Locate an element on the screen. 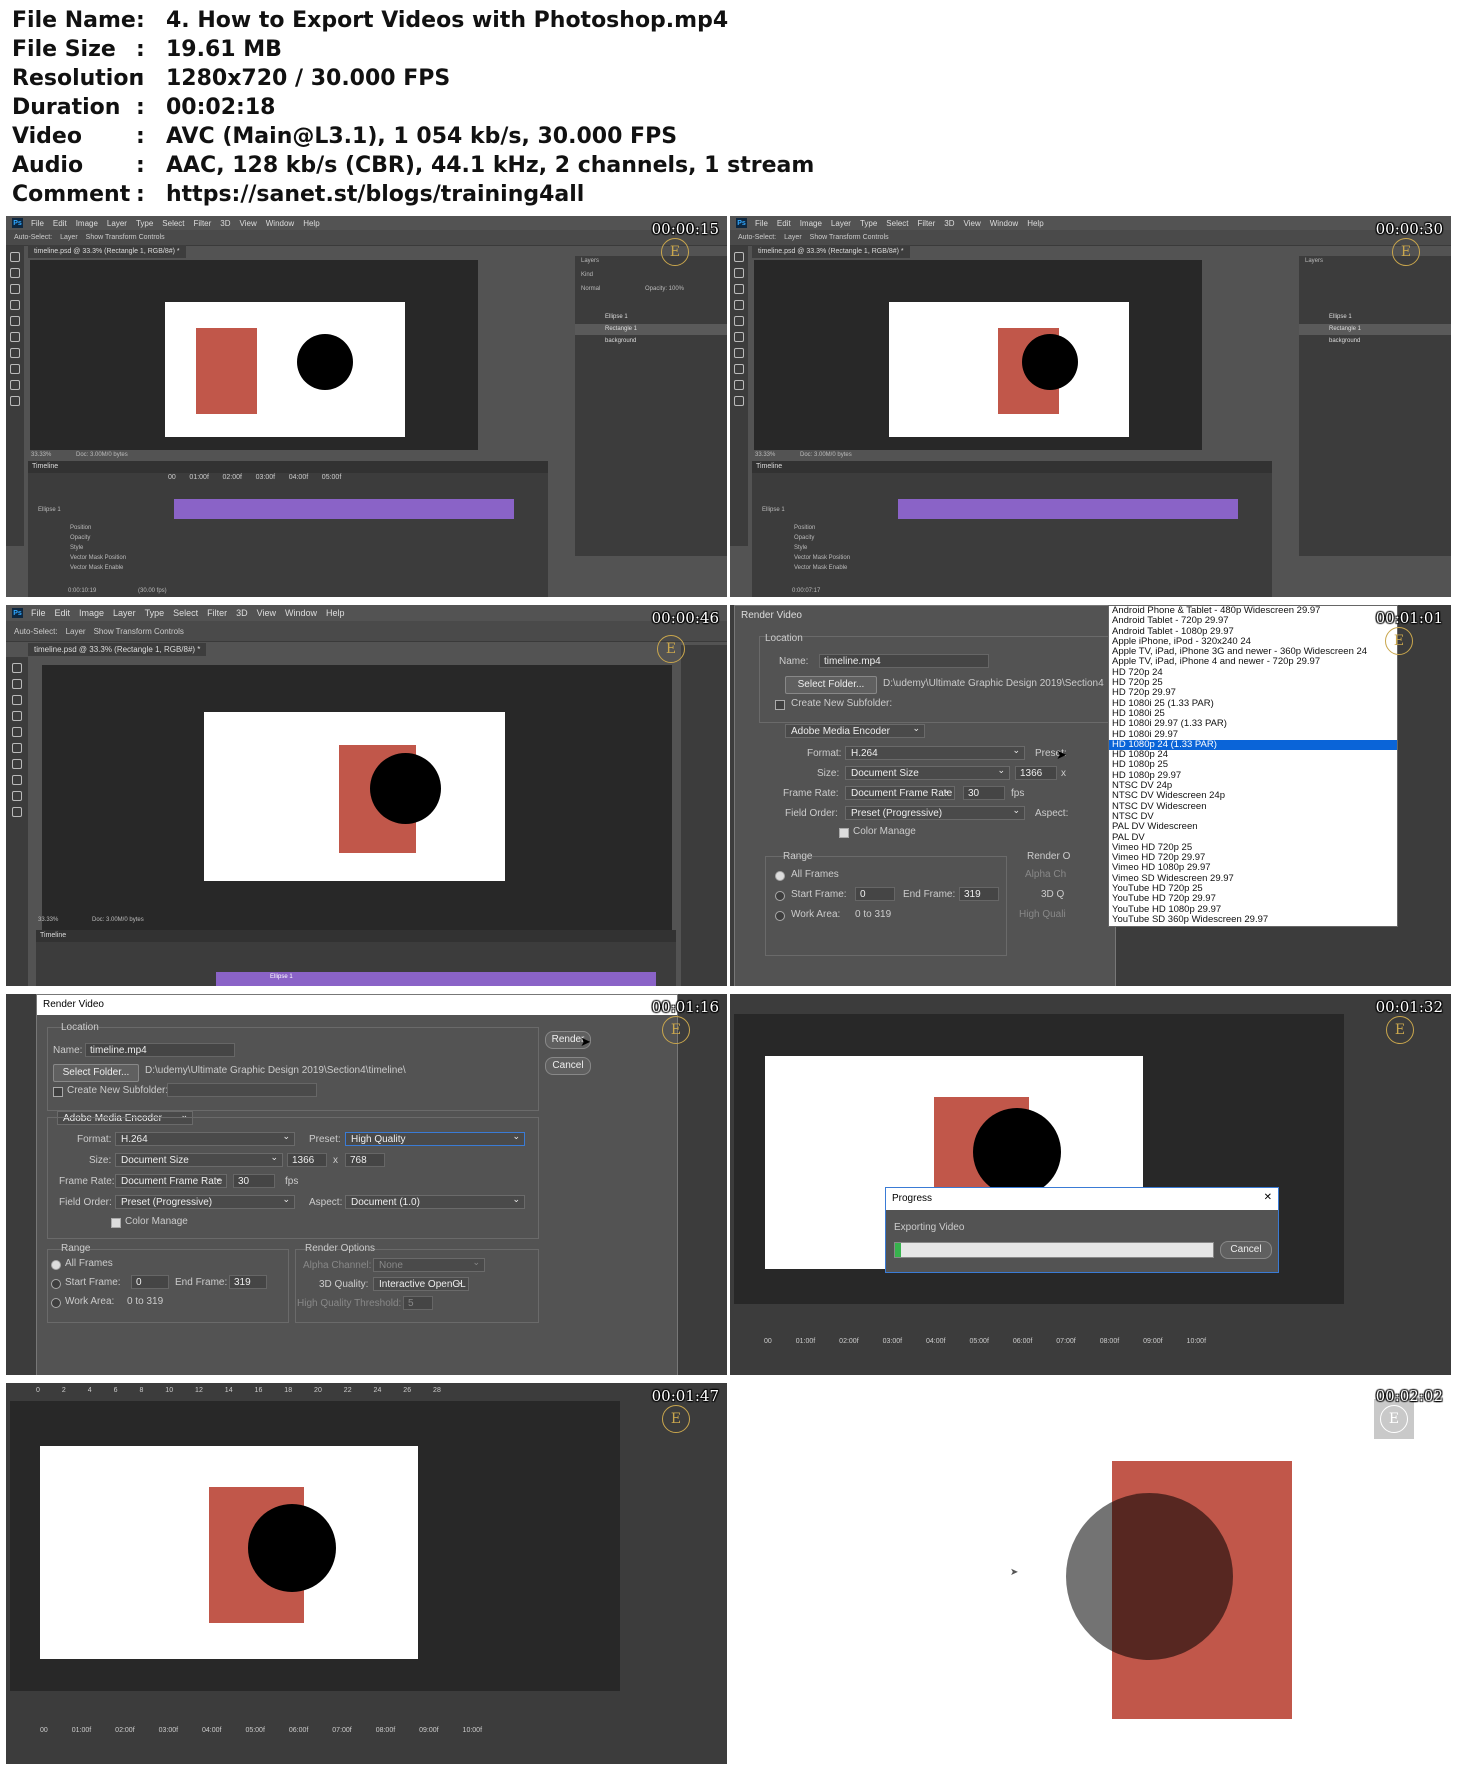 The image size is (1457, 1773). height-input: 768 is located at coordinates (365, 1160).